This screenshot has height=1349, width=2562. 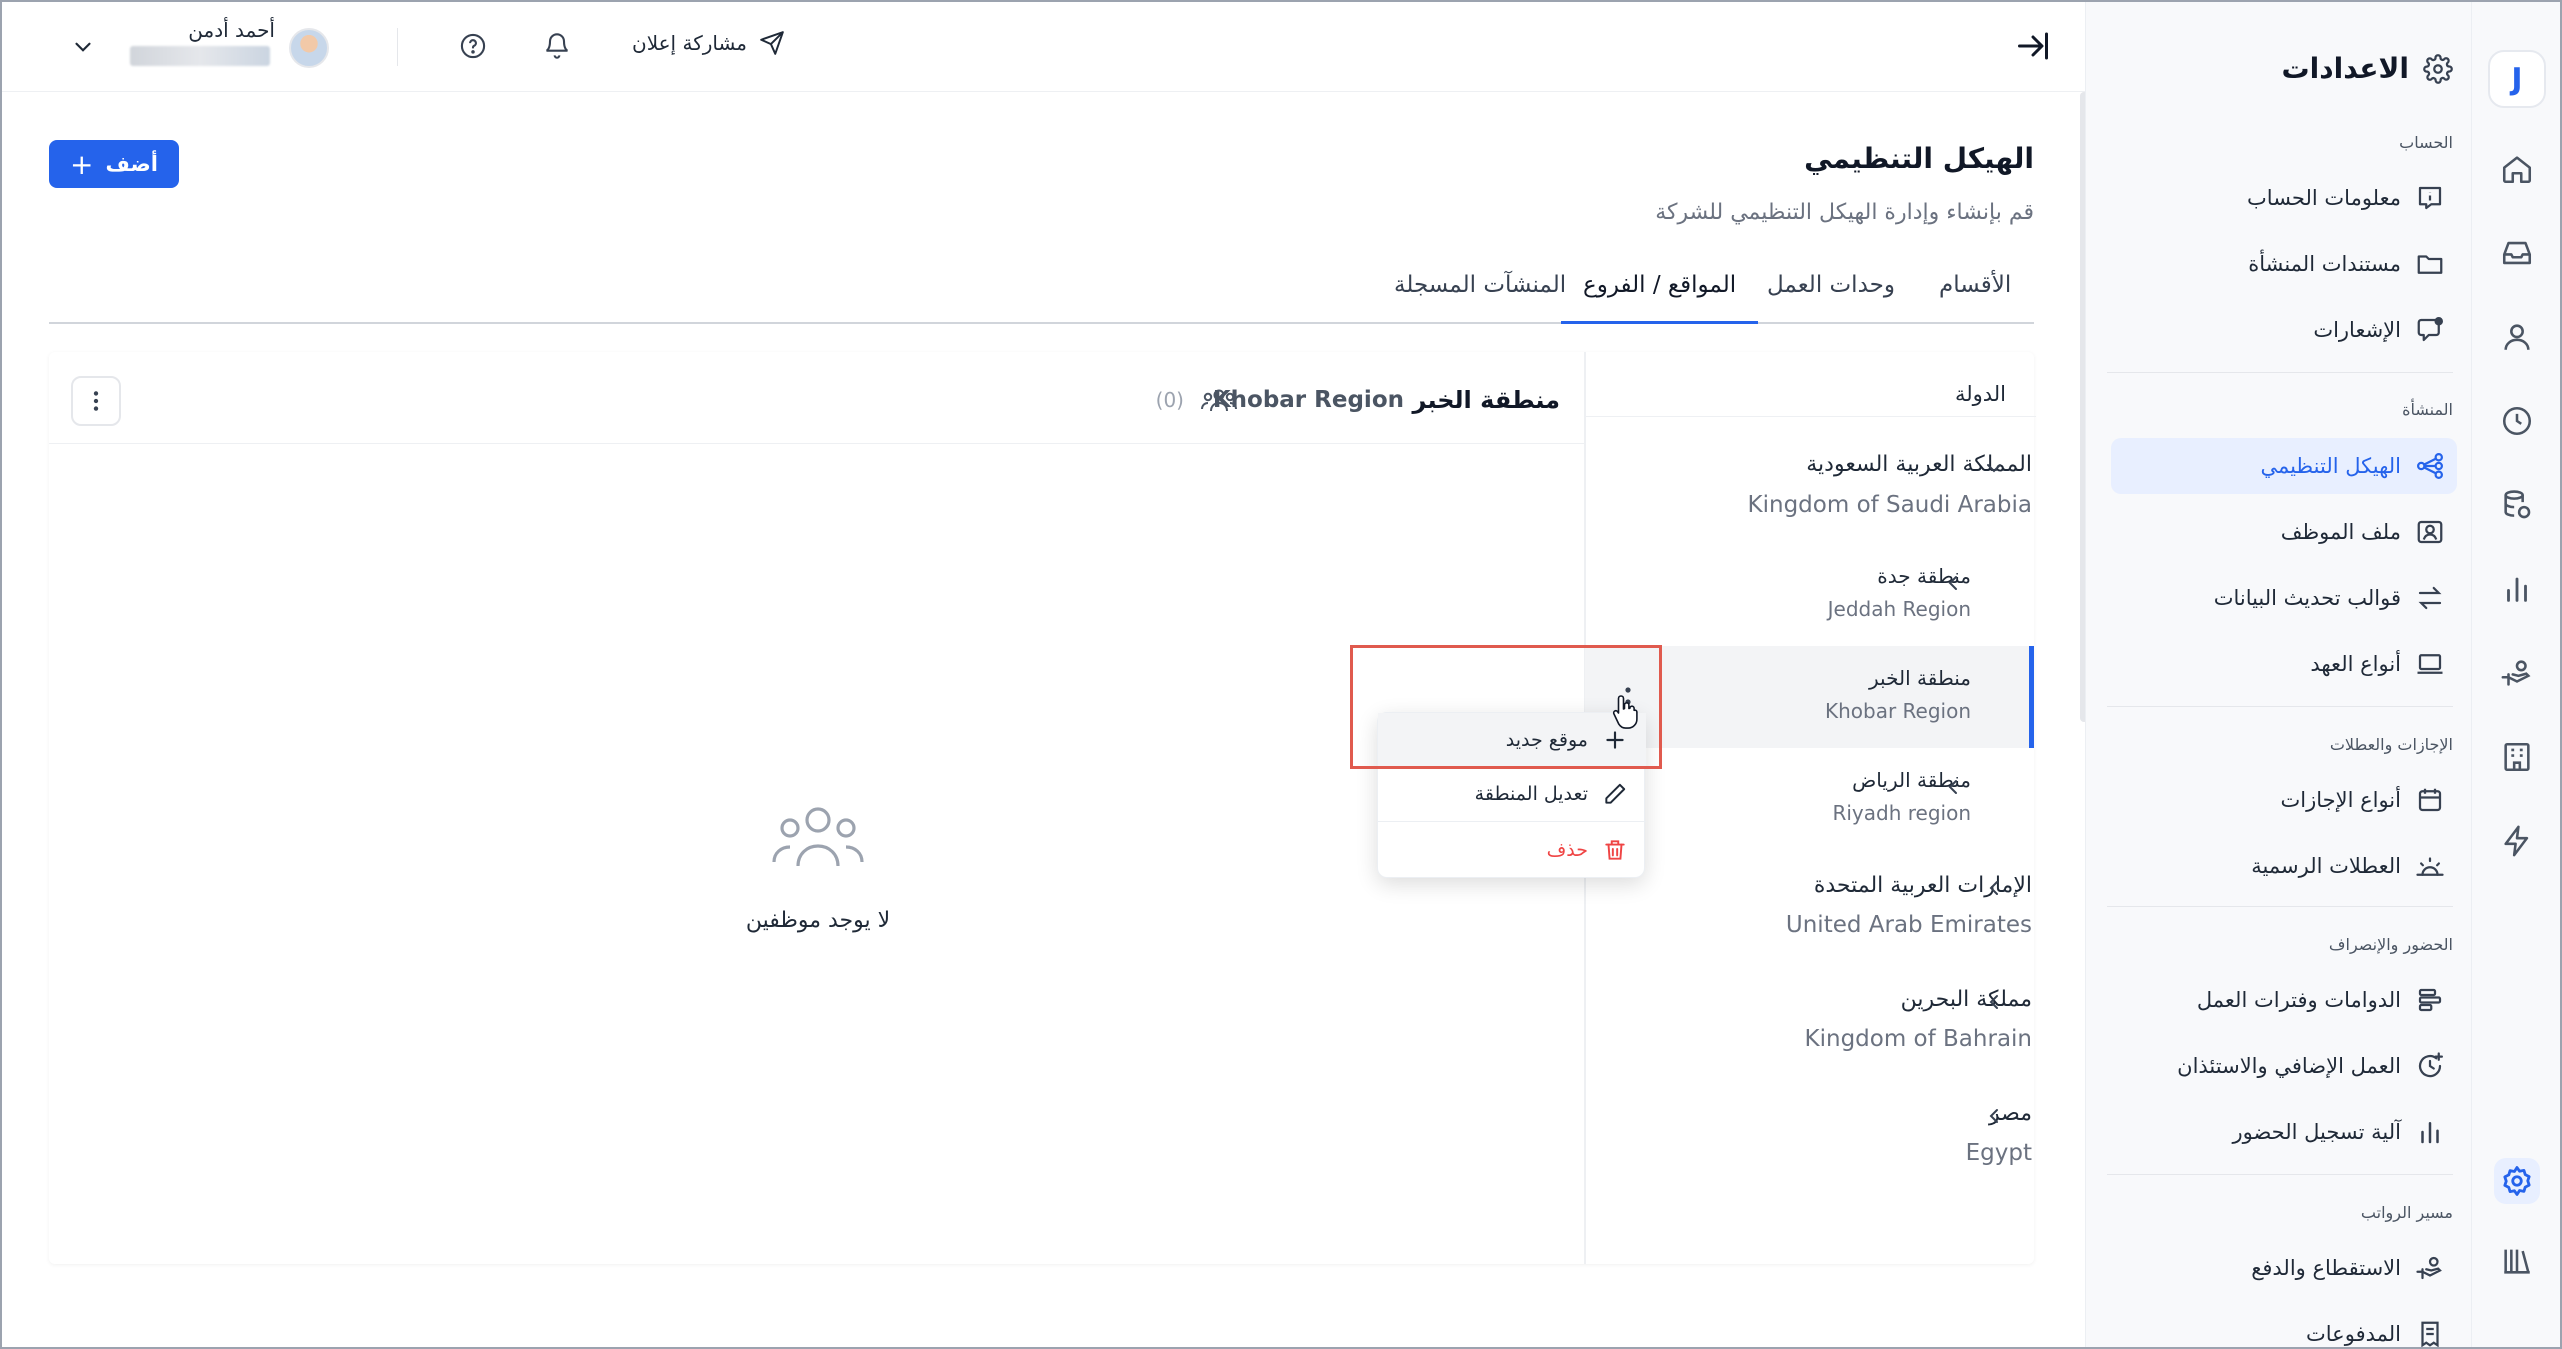 What do you see at coordinates (1660, 298) in the screenshot?
I see `tab-locations: المواقع / الفروع` at bounding box center [1660, 298].